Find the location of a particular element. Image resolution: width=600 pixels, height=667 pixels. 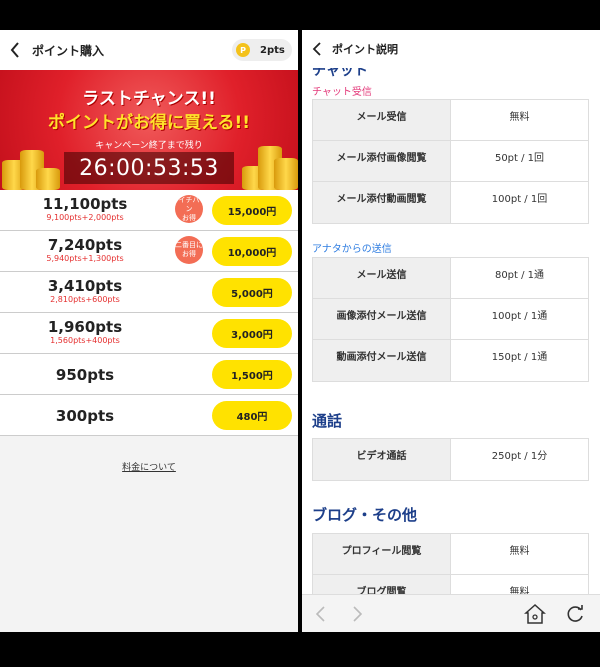

home-icon is located at coordinates (535, 614).